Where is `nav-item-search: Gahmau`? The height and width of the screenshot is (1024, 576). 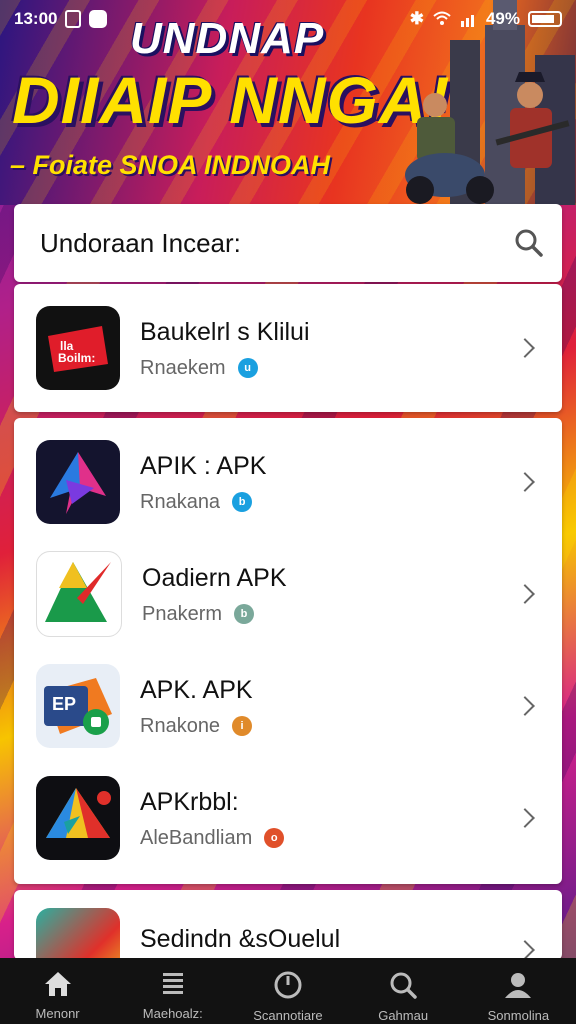
nav-item-search: Gahmau is located at coordinates (403, 990).